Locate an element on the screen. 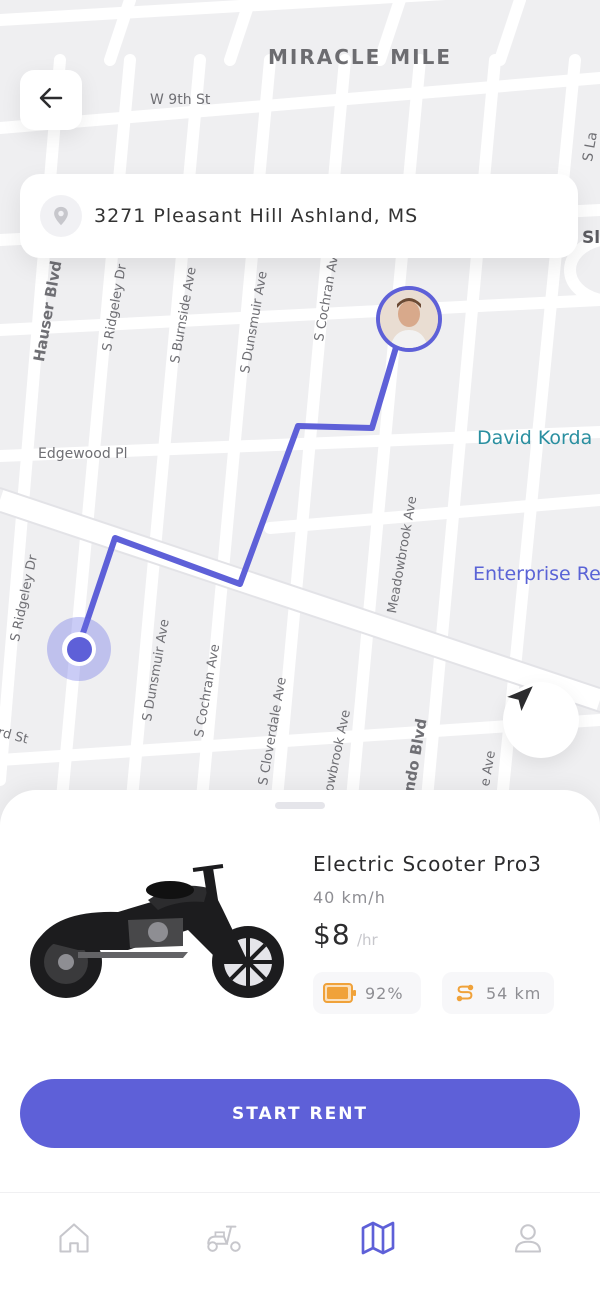  battery-icon is located at coordinates (340, 993).